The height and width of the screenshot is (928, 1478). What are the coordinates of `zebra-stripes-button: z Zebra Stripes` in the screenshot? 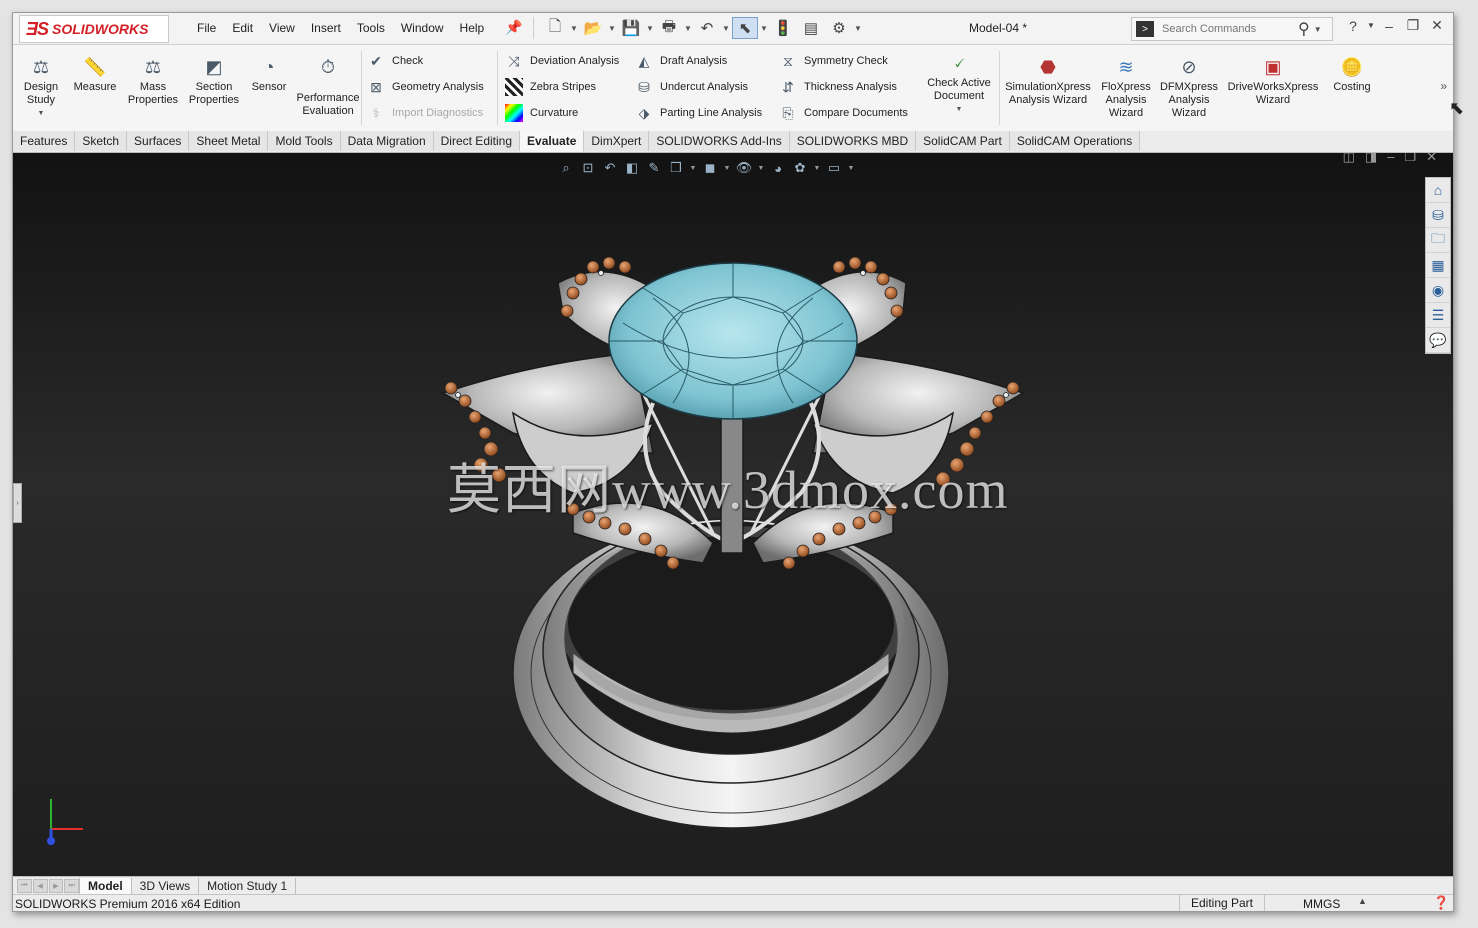 It's located at (550, 87).